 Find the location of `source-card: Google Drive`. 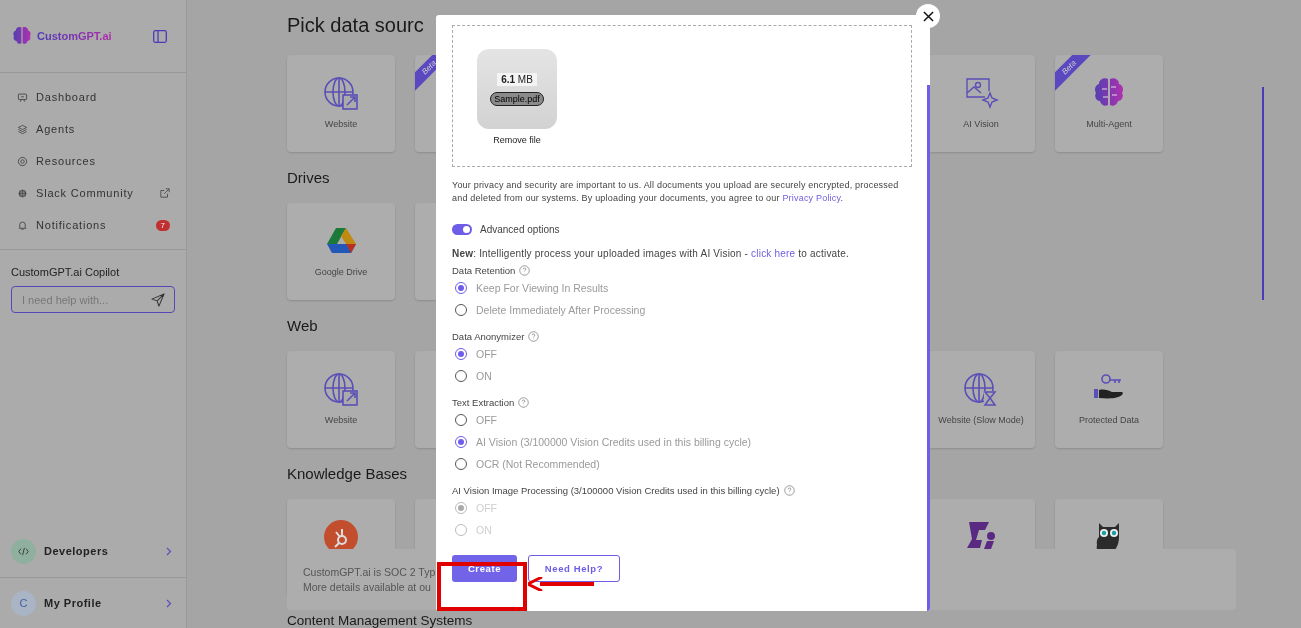

source-card: Google Drive is located at coordinates (341, 251).